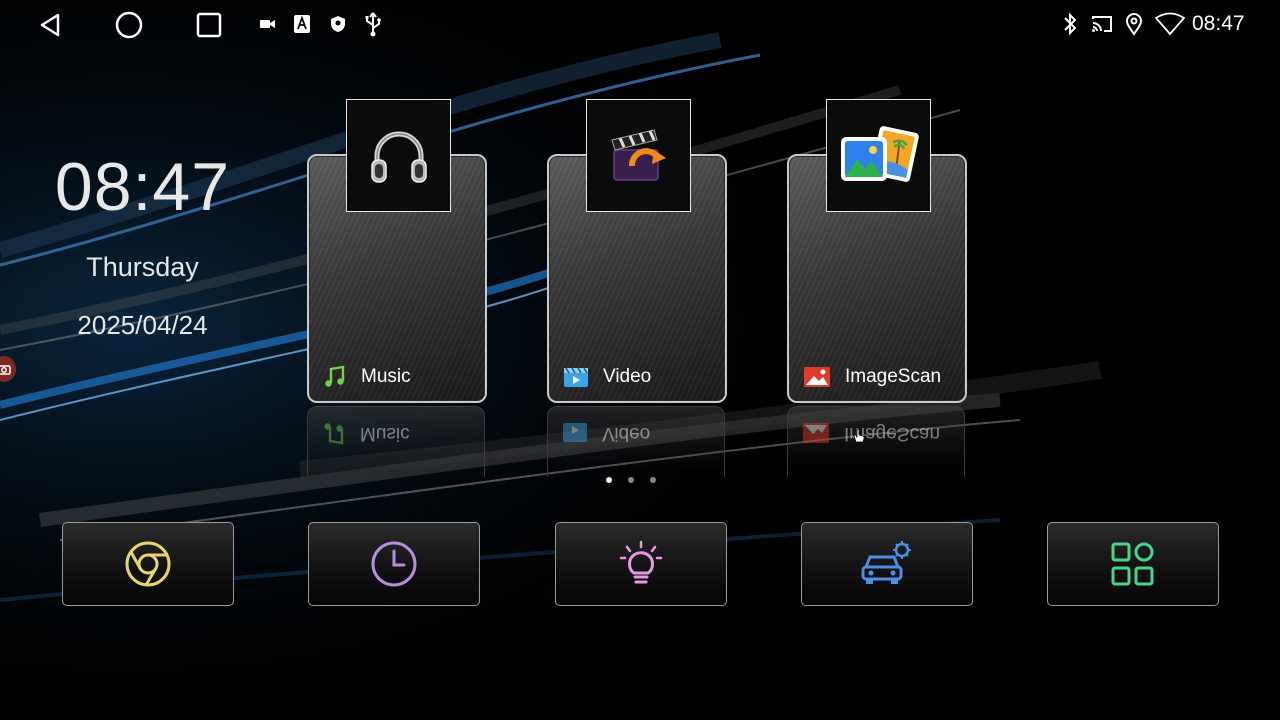 This screenshot has width=1280, height=720. I want to click on imagescan-thumbnail, so click(878, 155).